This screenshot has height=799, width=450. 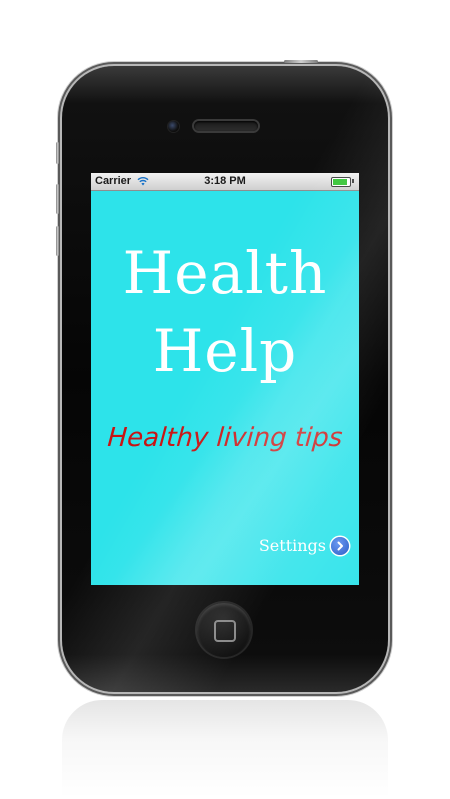 I want to click on volume-up-button, so click(x=57, y=199).